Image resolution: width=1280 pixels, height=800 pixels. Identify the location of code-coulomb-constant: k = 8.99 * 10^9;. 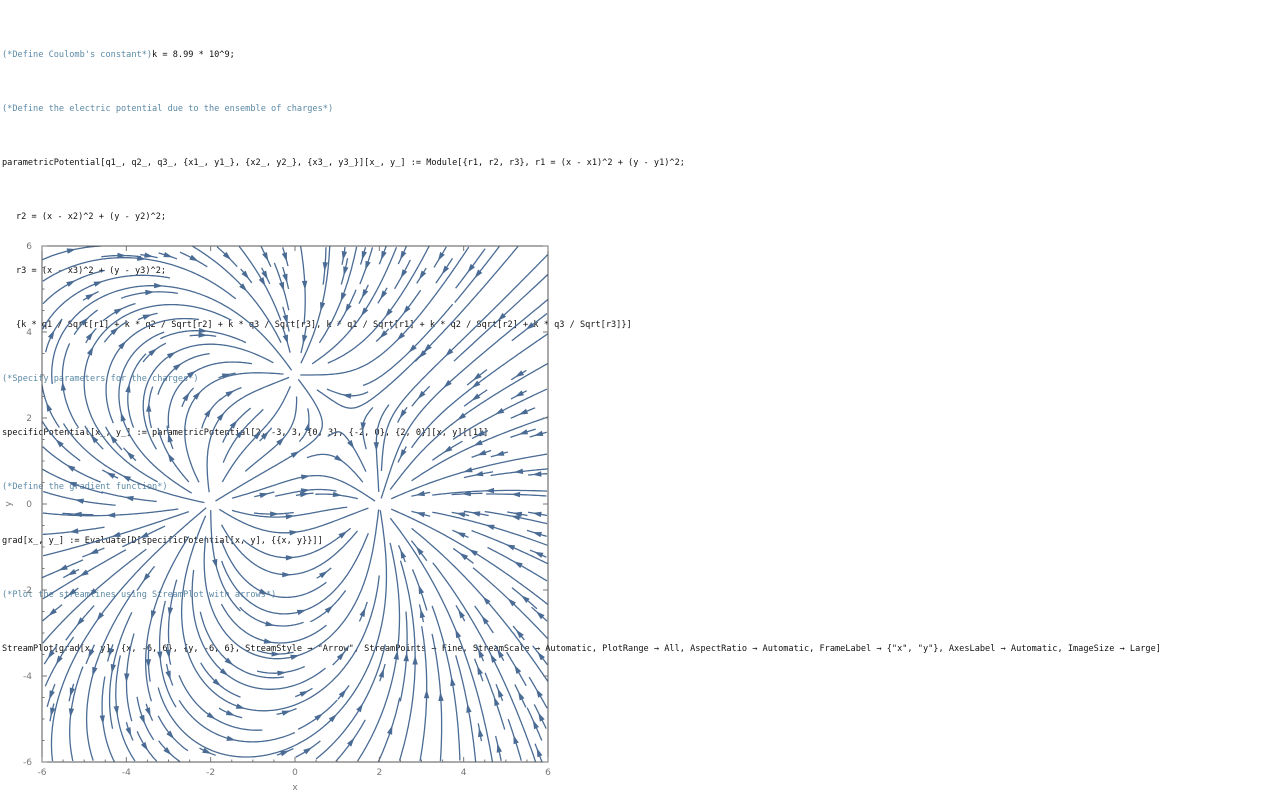
(193, 55).